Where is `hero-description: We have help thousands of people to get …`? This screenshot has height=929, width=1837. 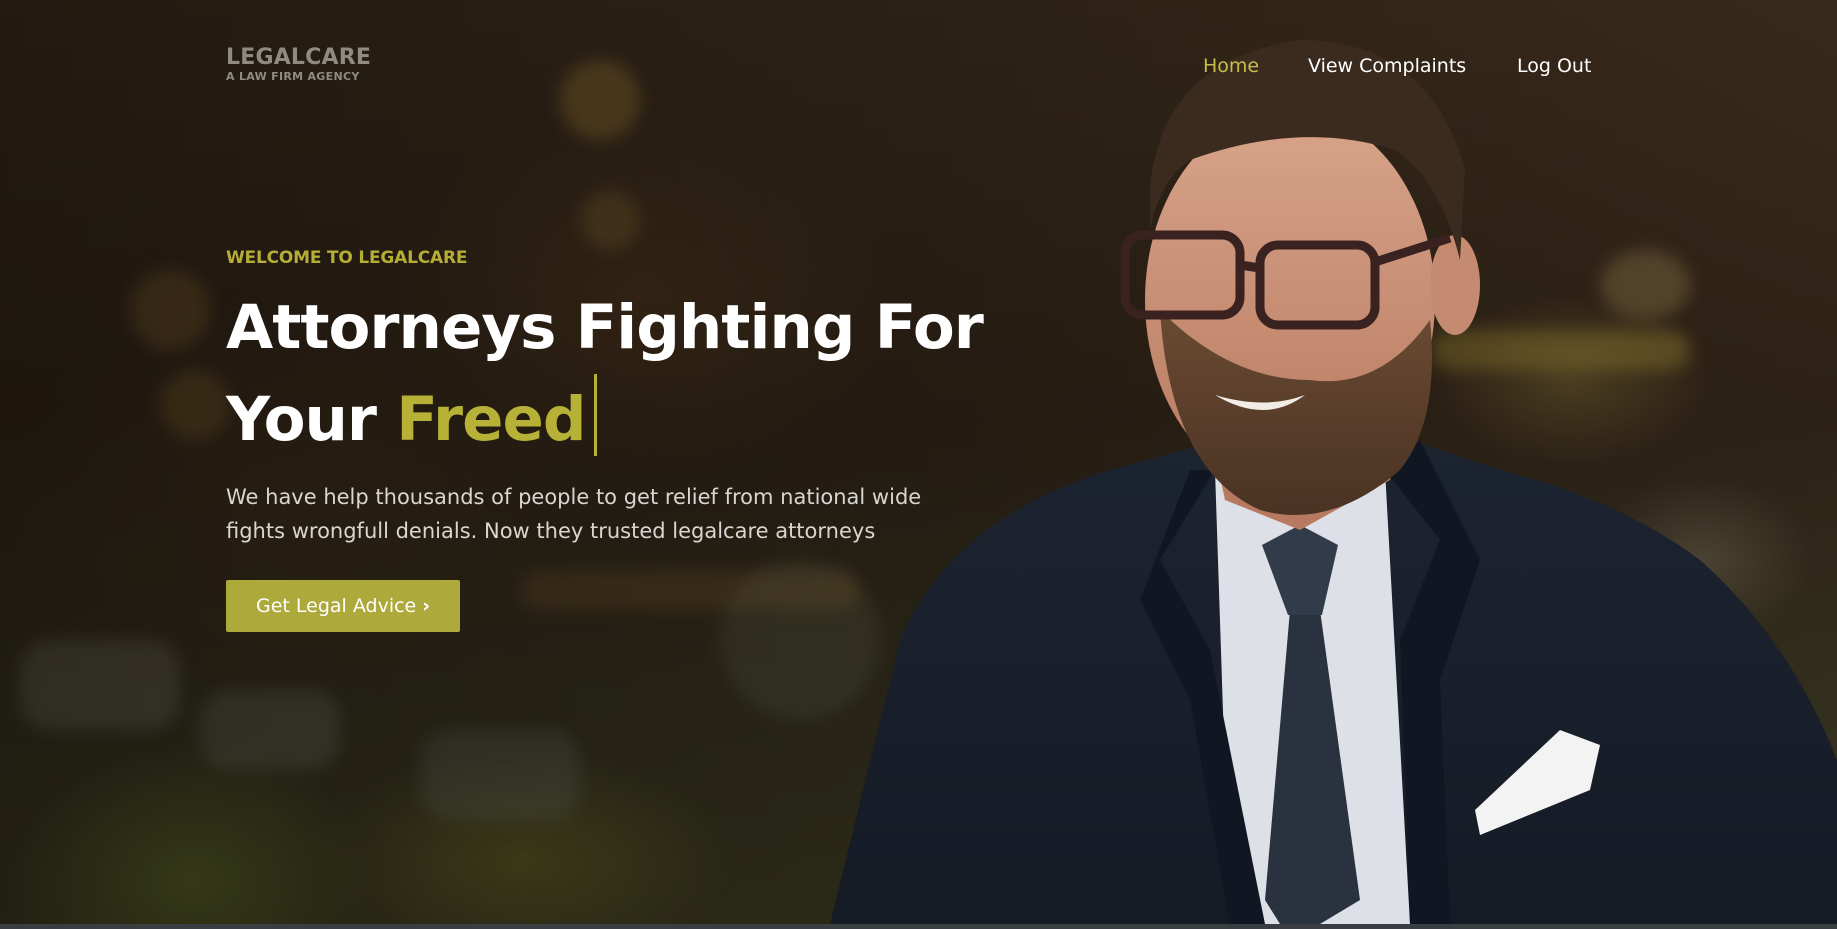
hero-description: We have help thousands of people to get … is located at coordinates (574, 514).